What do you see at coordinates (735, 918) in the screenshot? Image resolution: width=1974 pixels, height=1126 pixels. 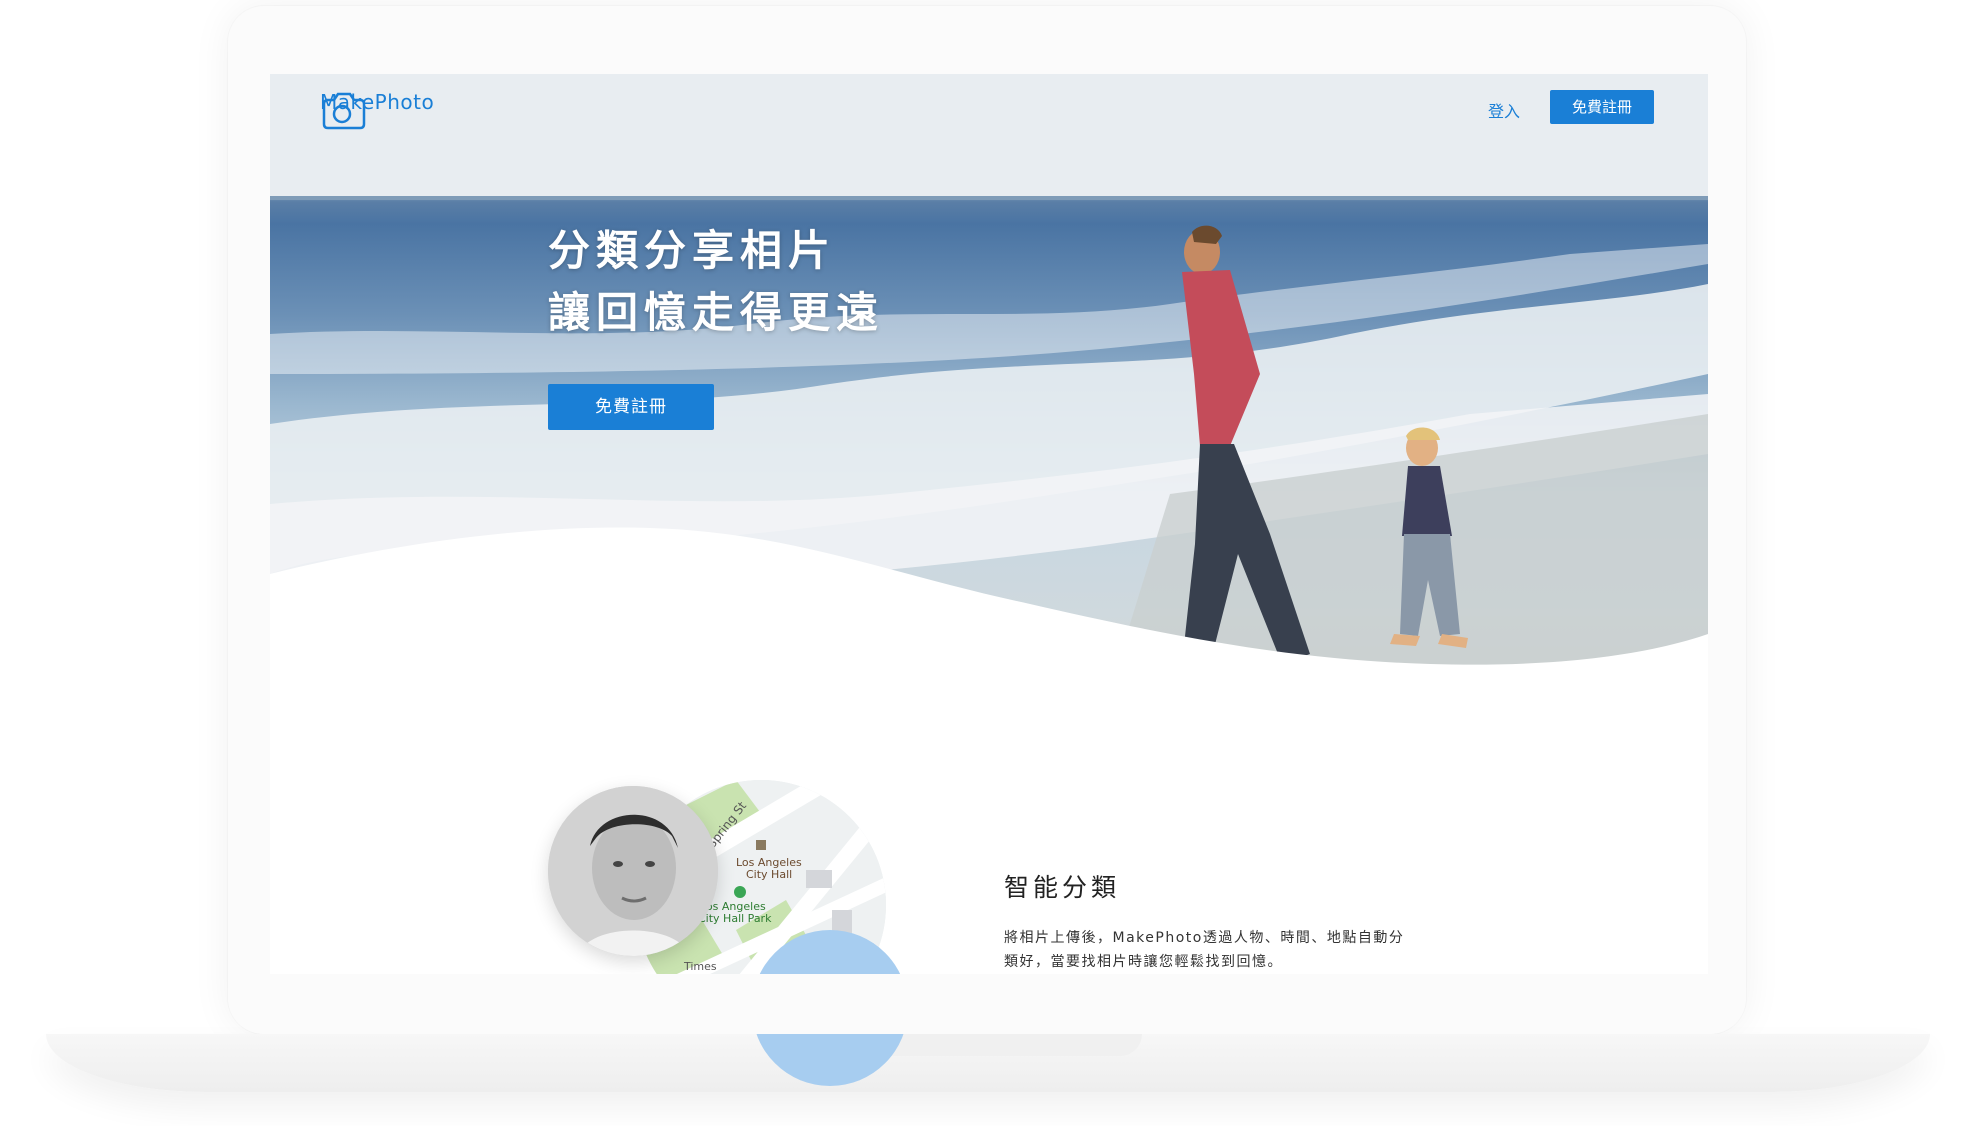 I see `map-label-park-2: City Hall Park` at bounding box center [735, 918].